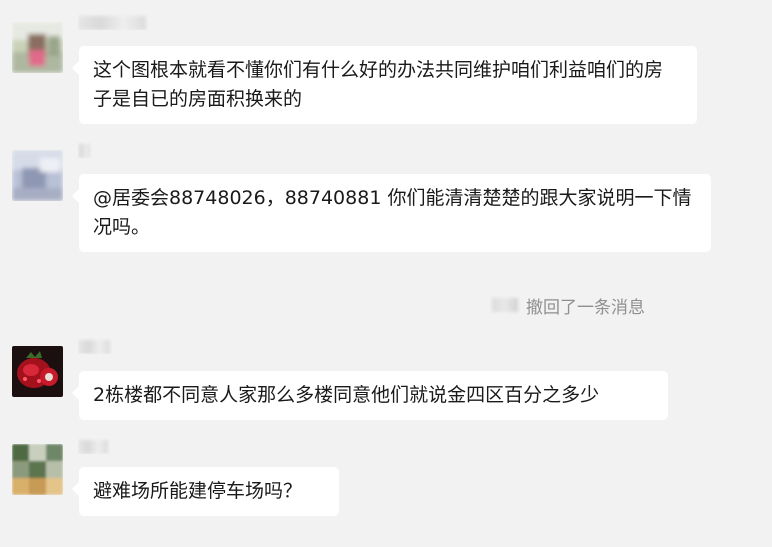 This screenshot has width=772, height=547. What do you see at coordinates (505, 305) in the screenshot?
I see `recall-sender-blur` at bounding box center [505, 305].